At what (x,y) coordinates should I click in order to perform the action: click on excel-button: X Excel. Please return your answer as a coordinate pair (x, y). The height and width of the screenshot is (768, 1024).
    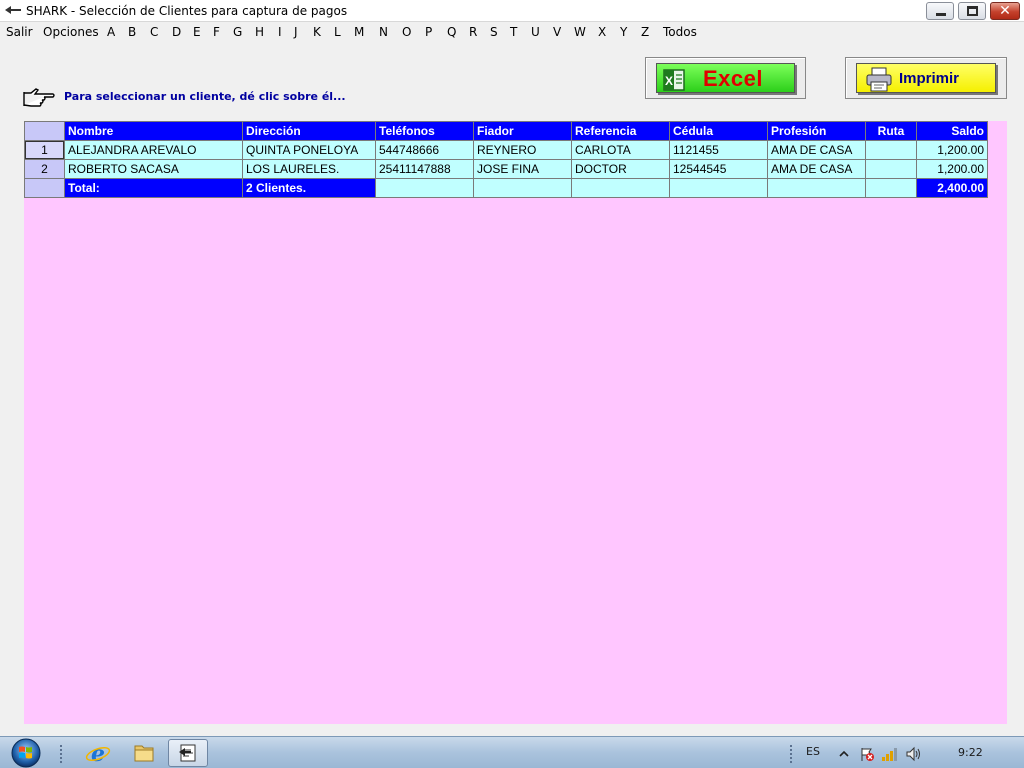
    Looking at the image, I should click on (725, 78).